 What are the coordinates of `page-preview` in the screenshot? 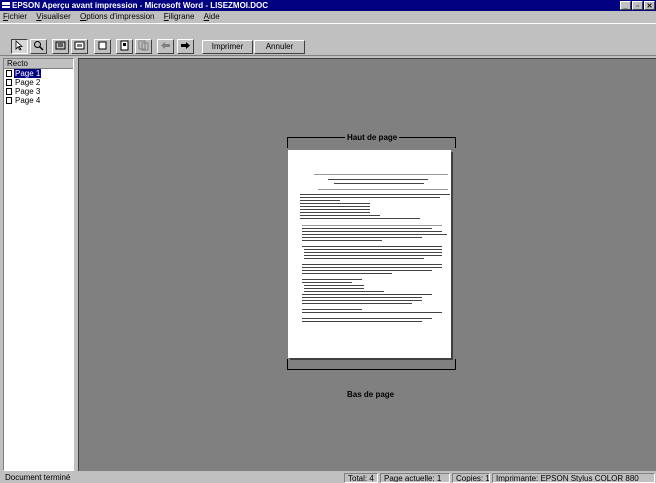 It's located at (369, 254).